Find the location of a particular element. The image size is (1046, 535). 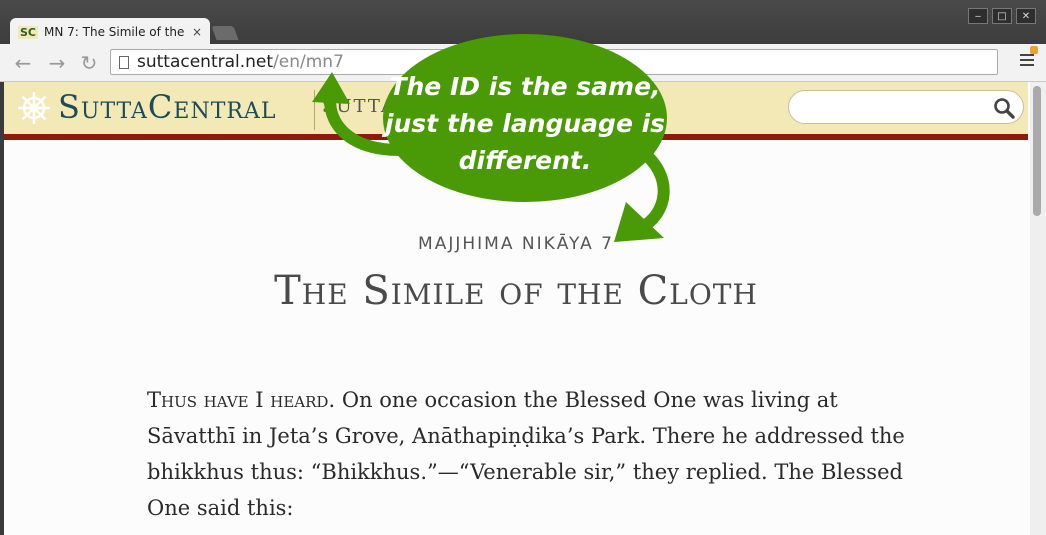

menu-icon is located at coordinates (1027, 61).